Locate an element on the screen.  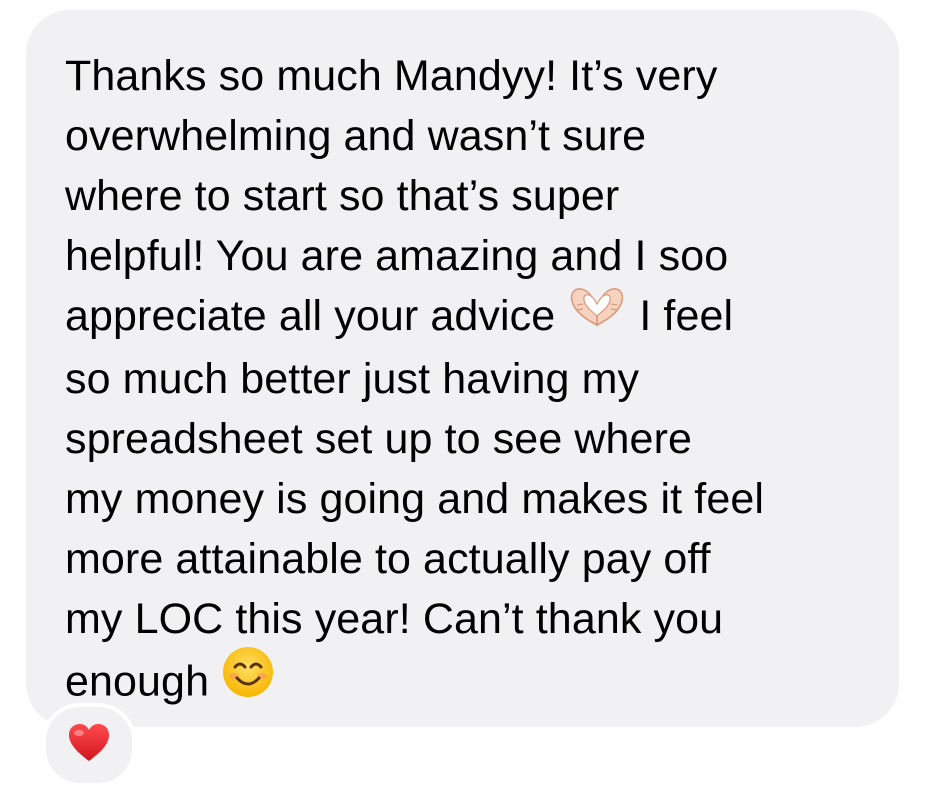
message-line-with-emoji: appreciate all your advice I feel is located at coordinates (482, 317).